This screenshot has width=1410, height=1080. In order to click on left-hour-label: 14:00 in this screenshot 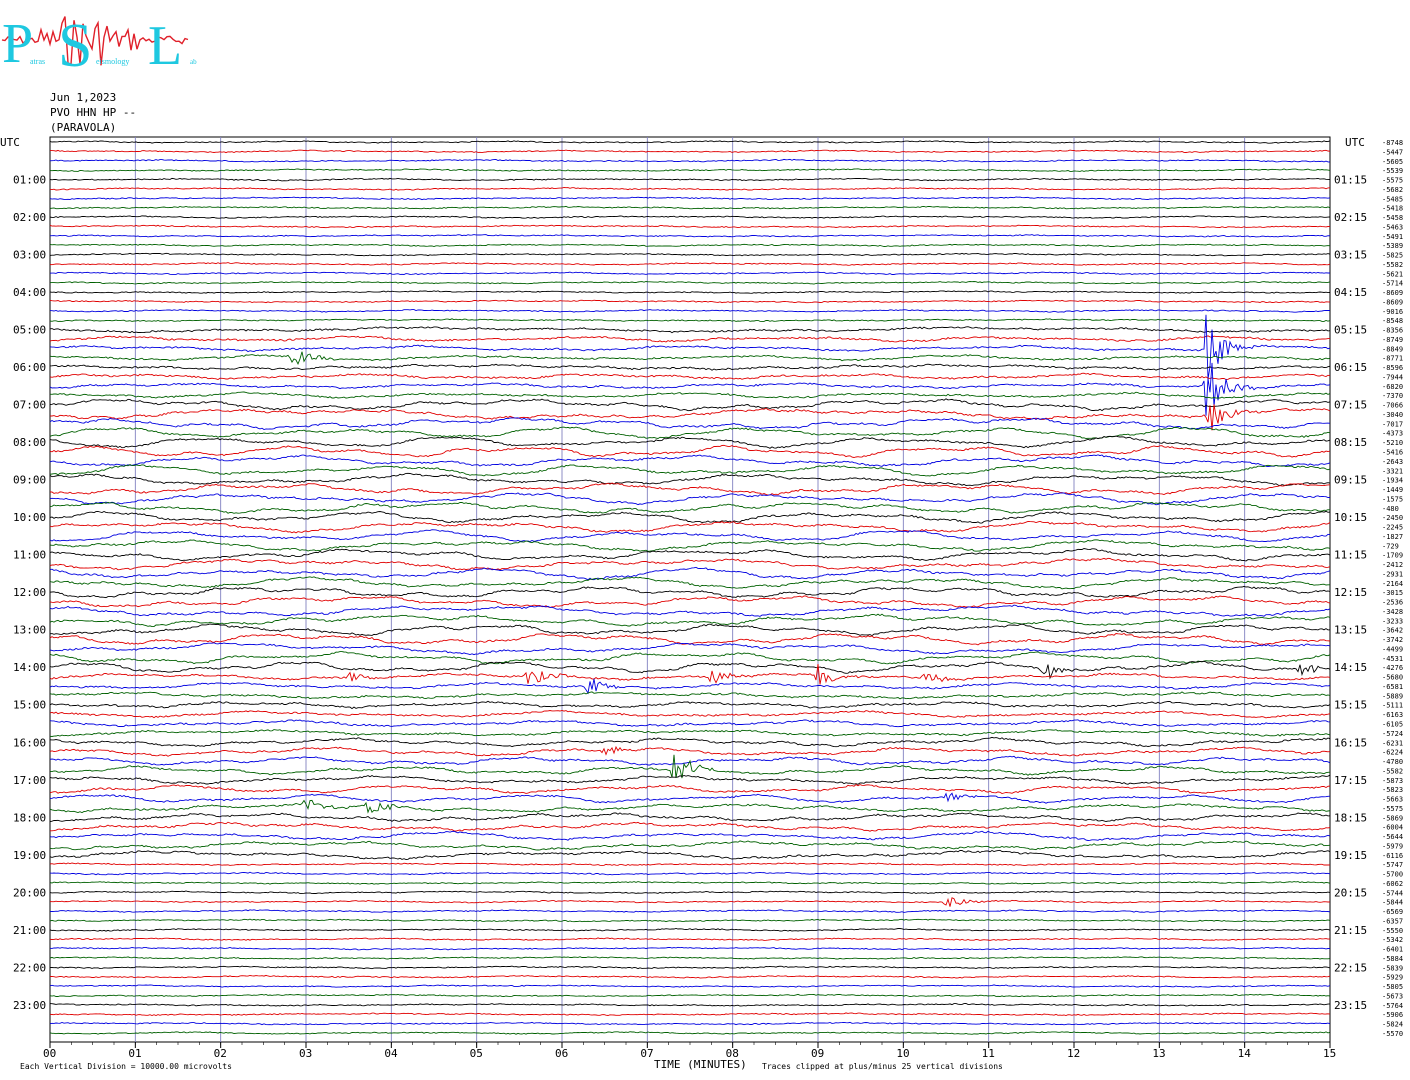, I will do `click(29, 667)`.